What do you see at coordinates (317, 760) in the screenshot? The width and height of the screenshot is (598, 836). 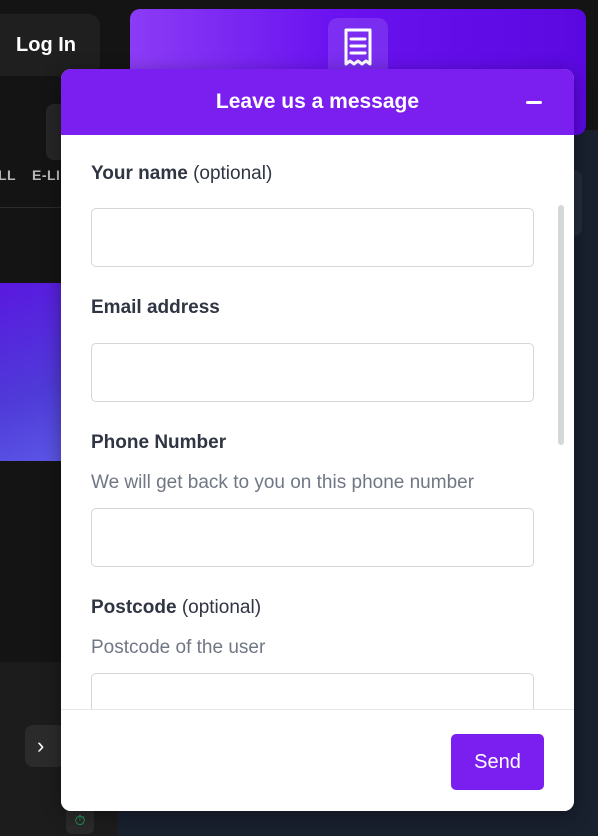 I see `widget-footer: Send` at bounding box center [317, 760].